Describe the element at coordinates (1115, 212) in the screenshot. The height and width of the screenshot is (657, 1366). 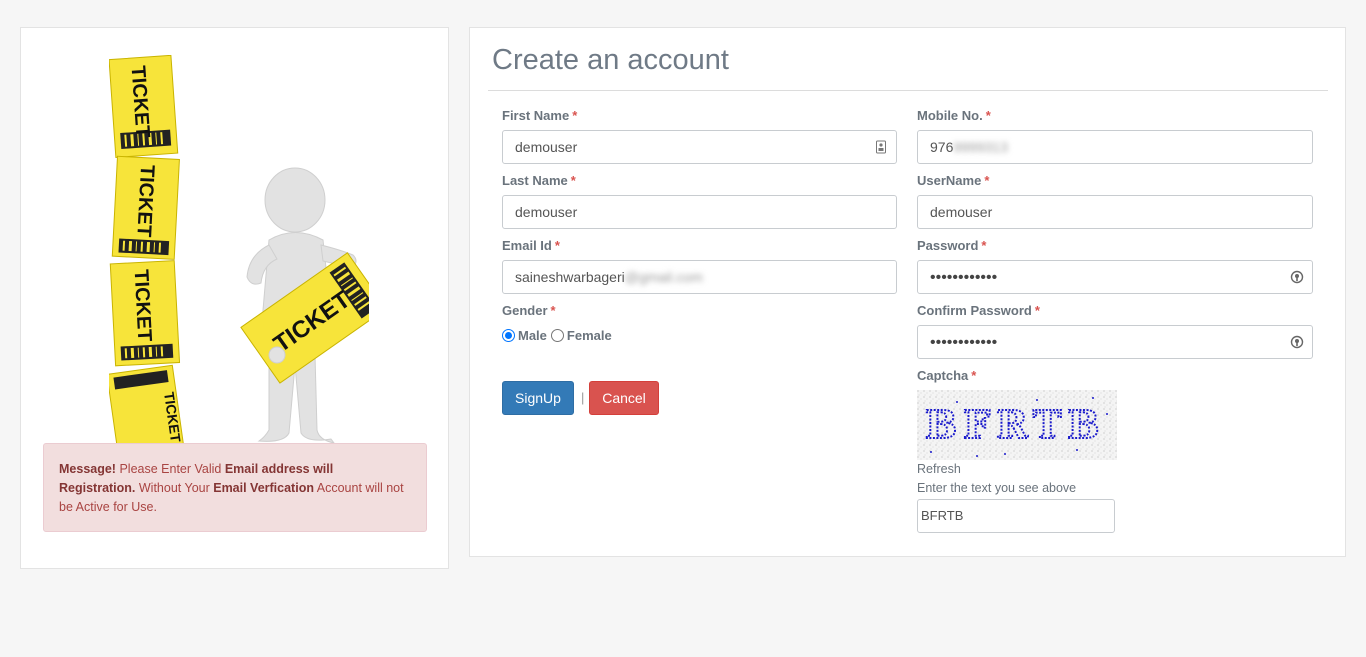
I see `username-input: demouser` at that location.